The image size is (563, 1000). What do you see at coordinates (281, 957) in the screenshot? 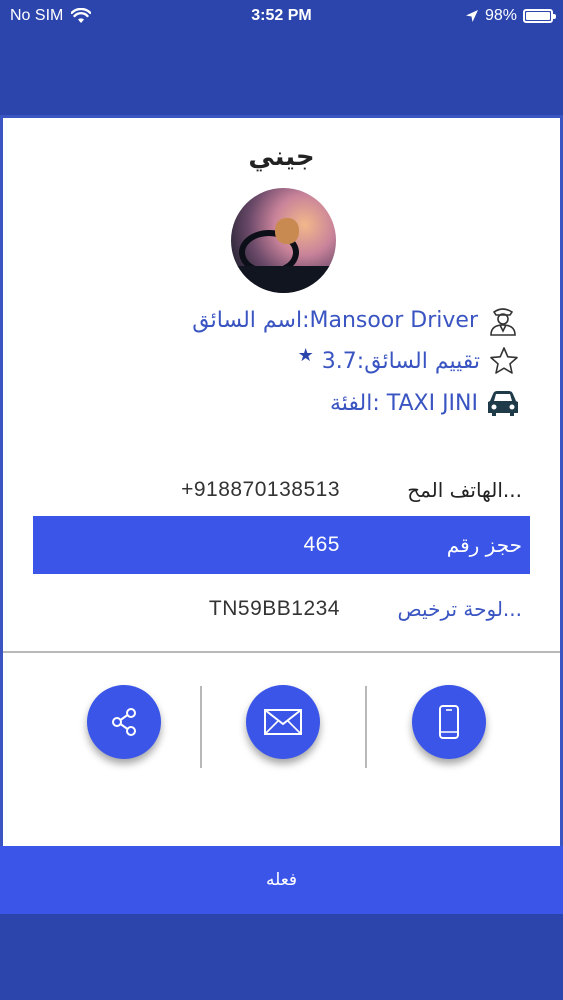
I see `bottom-band` at bounding box center [281, 957].